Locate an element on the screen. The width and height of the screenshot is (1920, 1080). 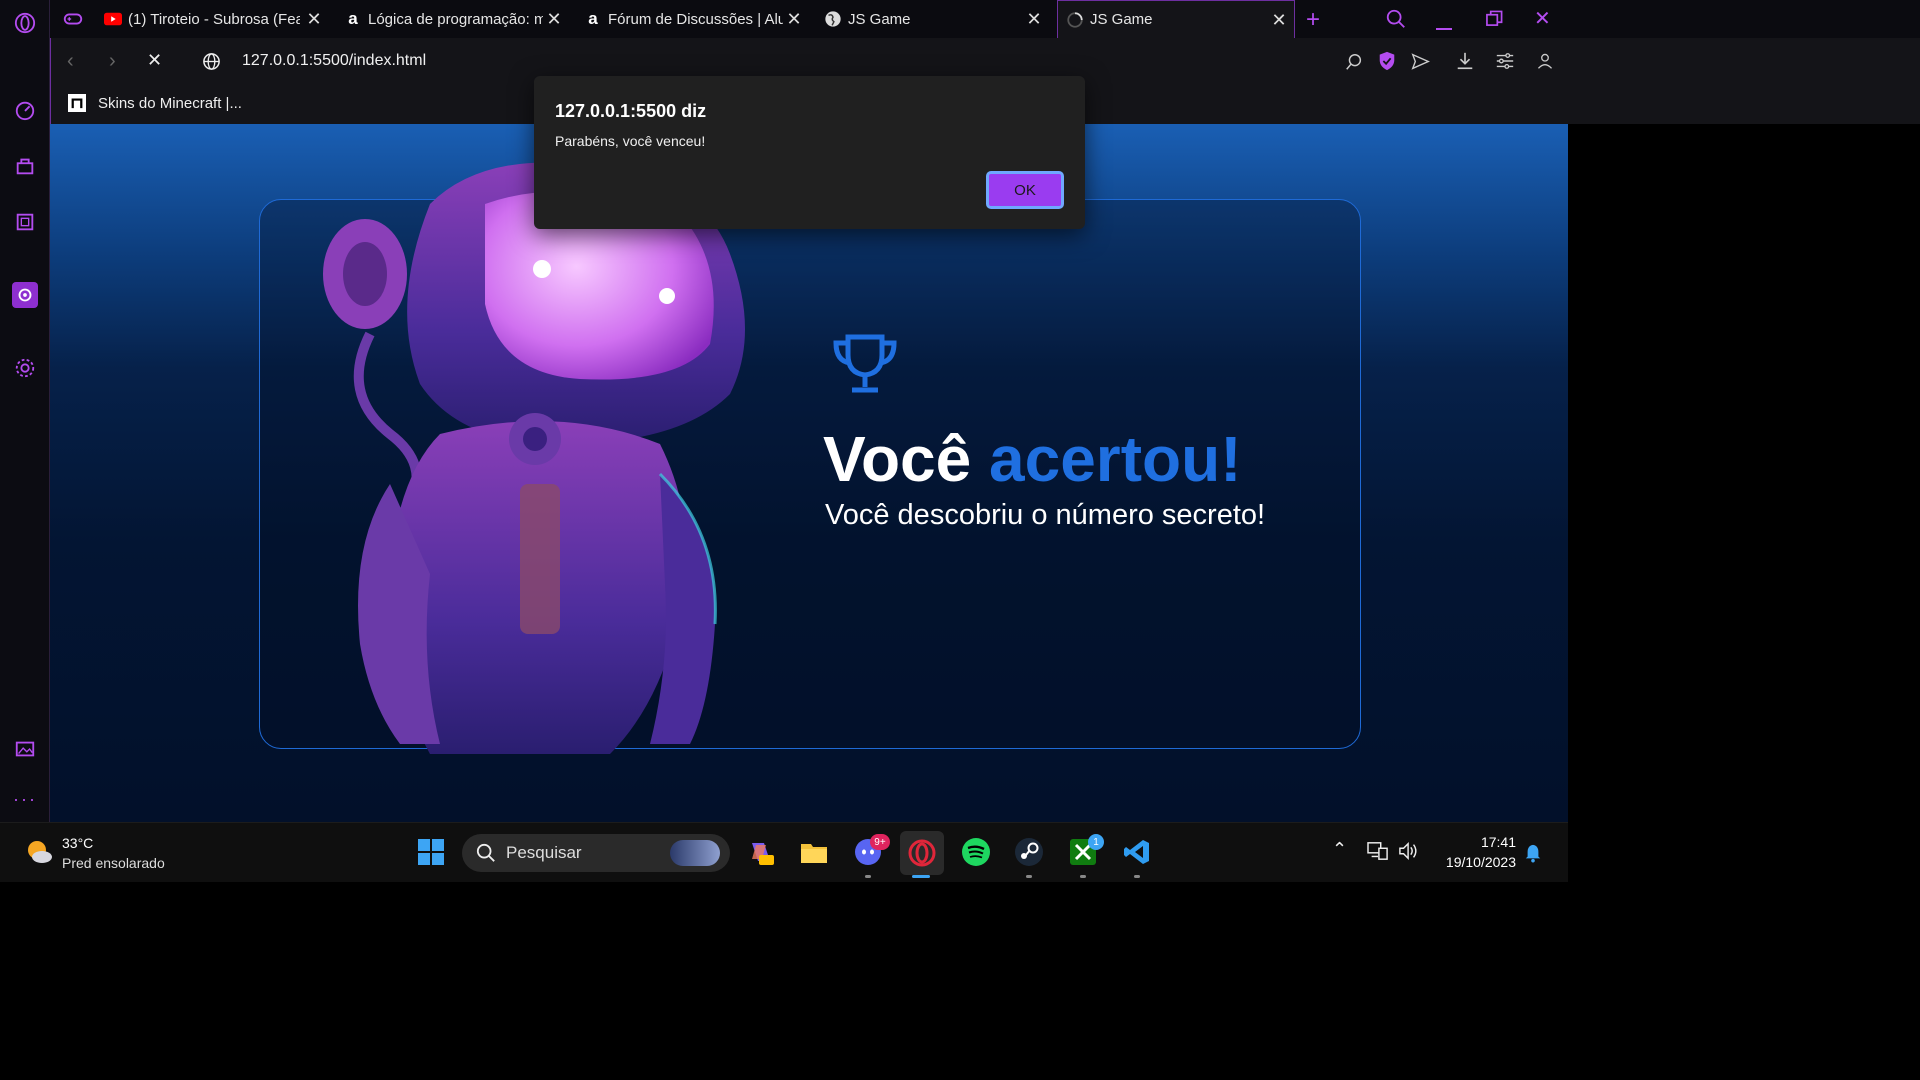
new-tab-icon: + is located at coordinates (1313, 20).